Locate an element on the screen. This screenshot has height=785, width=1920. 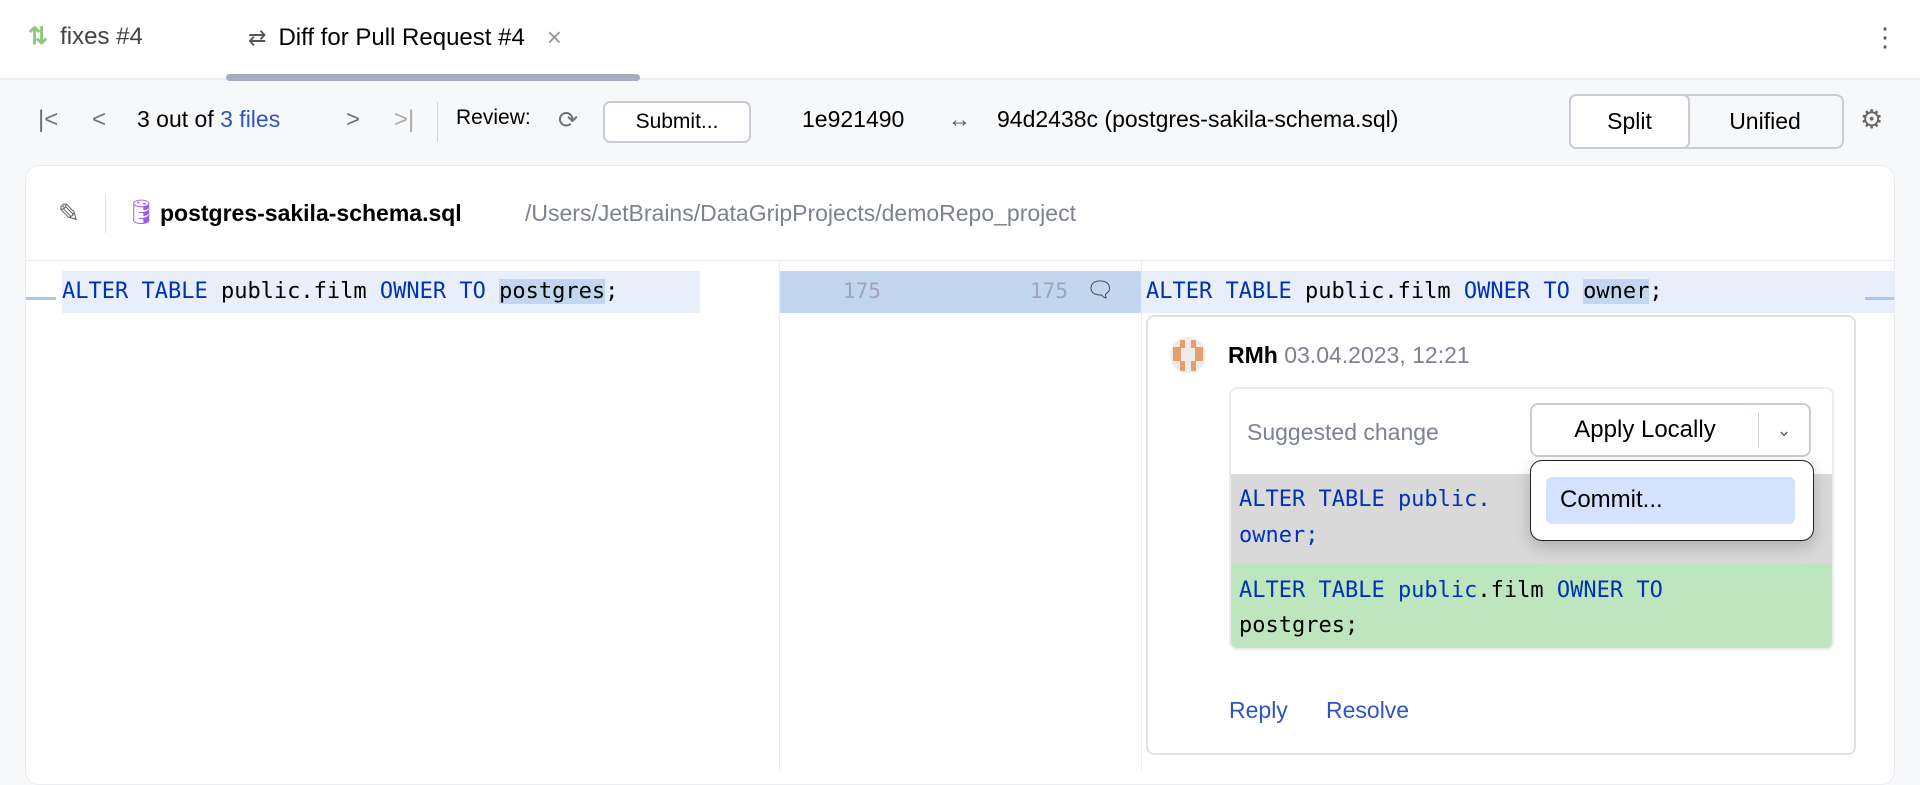
more-options-icon: ⋮ is located at coordinates (1885, 37).